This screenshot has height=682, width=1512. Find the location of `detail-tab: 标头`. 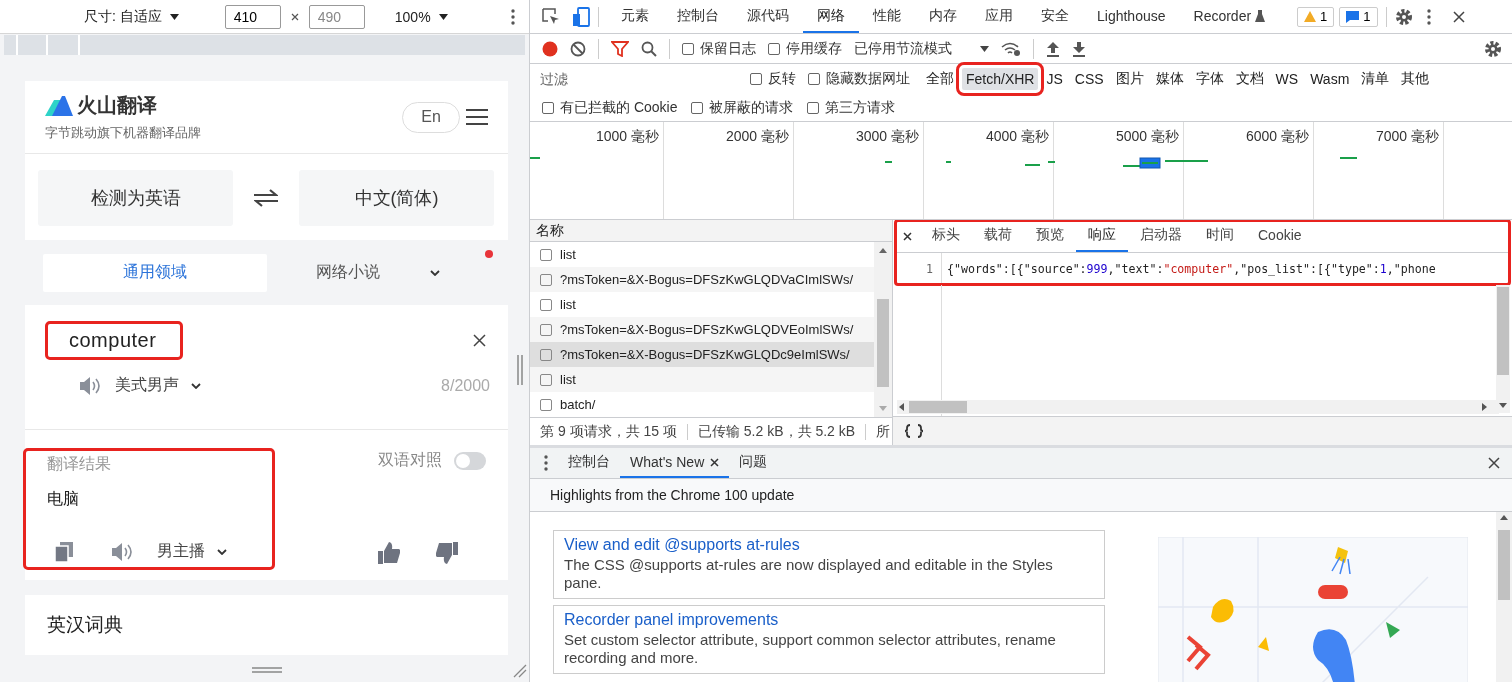

detail-tab: 标头 is located at coordinates (946, 236).